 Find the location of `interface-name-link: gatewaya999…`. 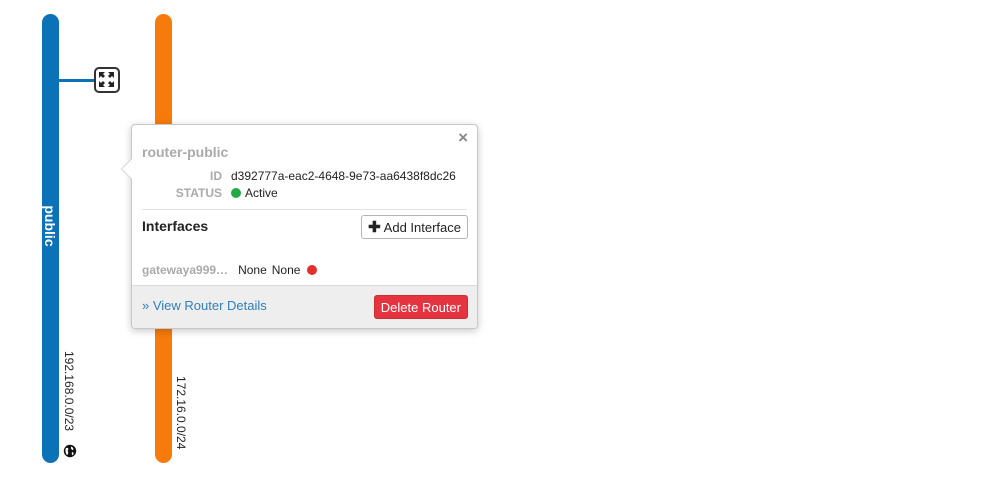

interface-name-link: gatewaya999… is located at coordinates (185, 270).